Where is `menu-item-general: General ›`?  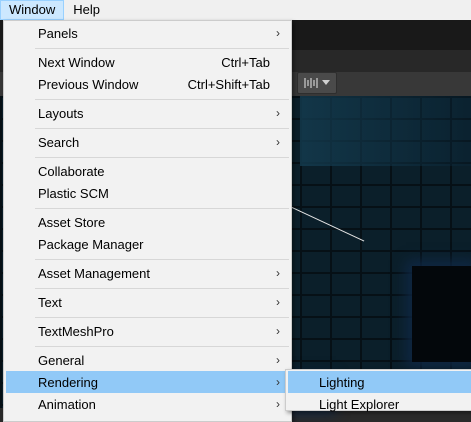
menu-item-general: General › is located at coordinates (147, 360).